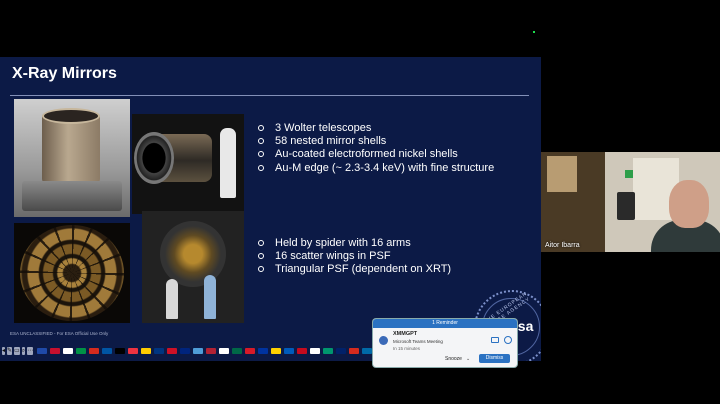  What do you see at coordinates (354, 242) in the screenshot?
I see `bullet-item: Held by spider with 16 arms` at bounding box center [354, 242].